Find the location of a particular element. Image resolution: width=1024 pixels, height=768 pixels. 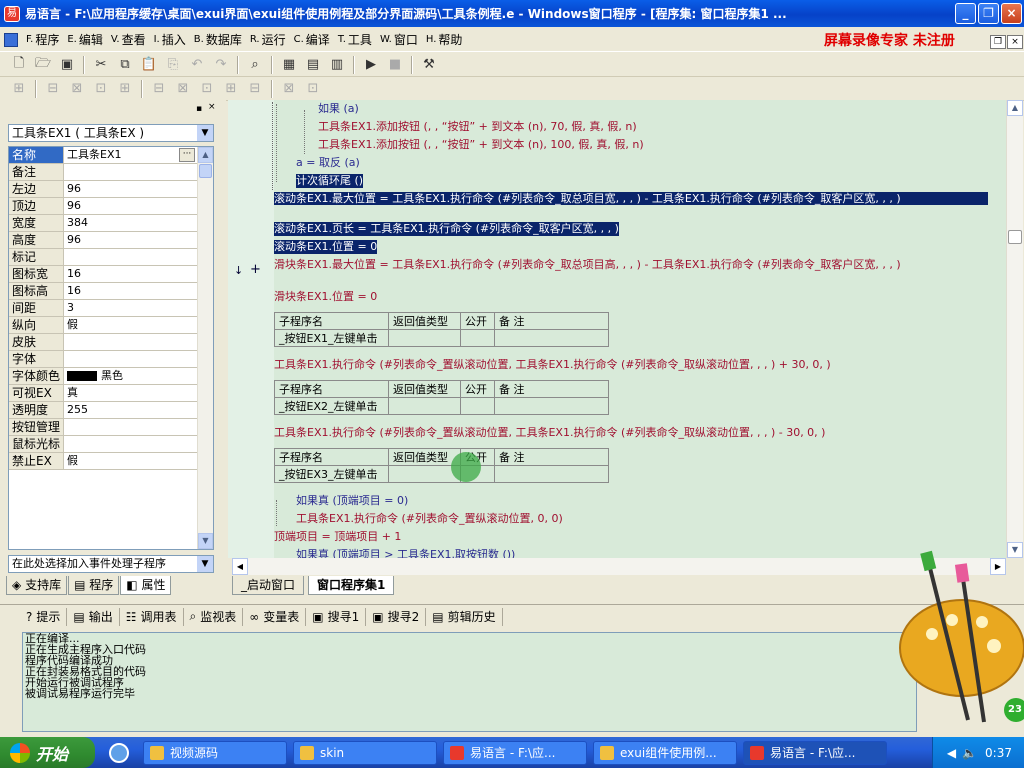

menu-run: R. 运行 is located at coordinates (268, 39).